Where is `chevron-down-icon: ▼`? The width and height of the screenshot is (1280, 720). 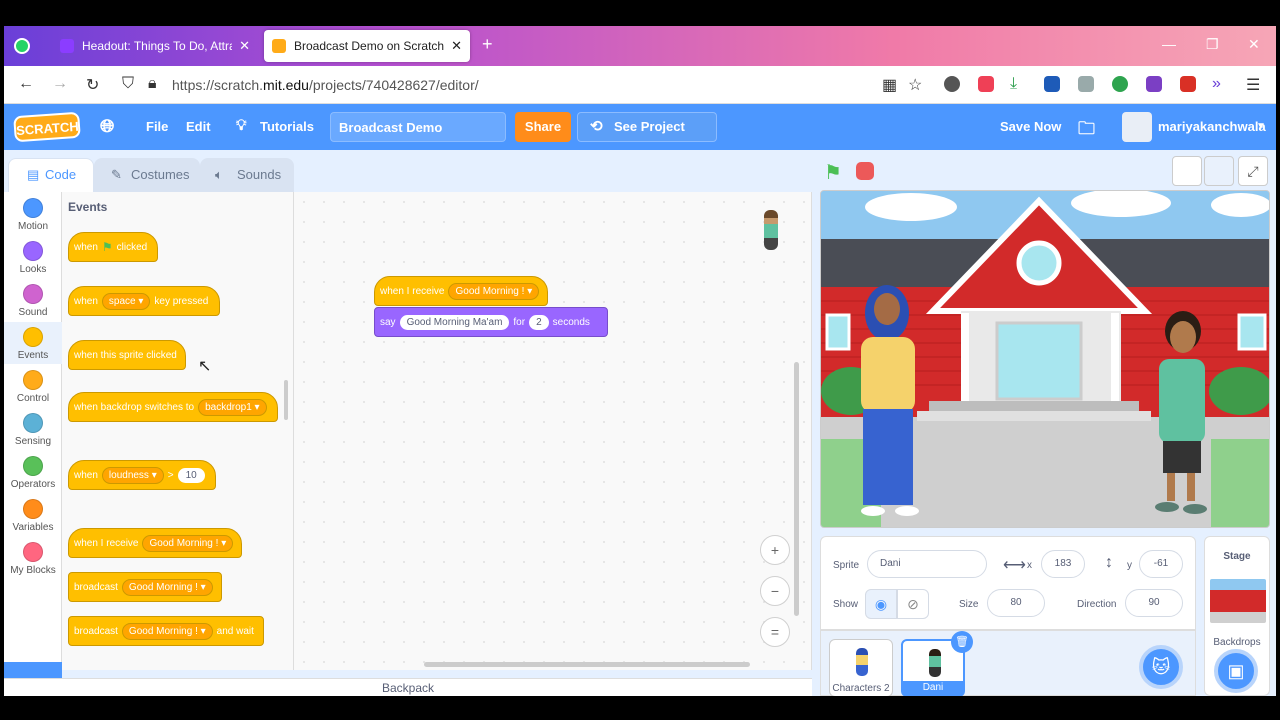 chevron-down-icon: ▼ is located at coordinates (1261, 126).